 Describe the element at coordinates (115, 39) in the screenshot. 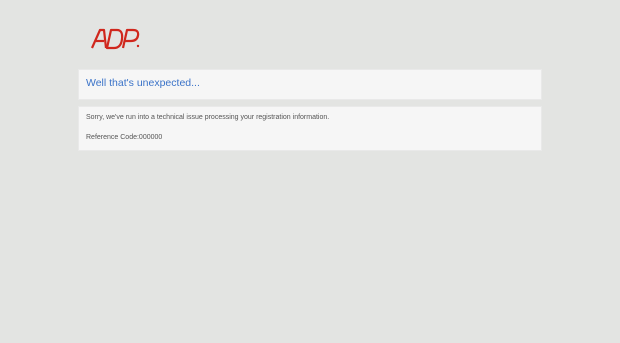

I see `adp-logo` at that location.